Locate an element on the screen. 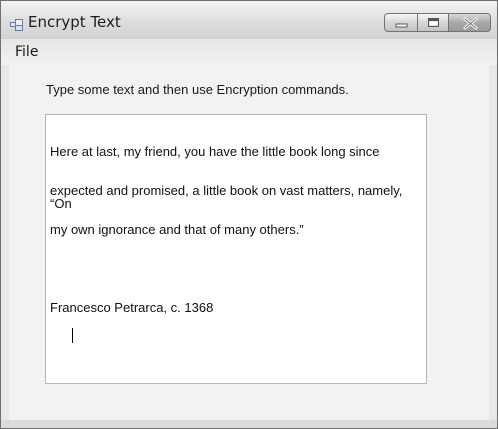 The image size is (498, 429). maximize-icon is located at coordinates (433, 22).